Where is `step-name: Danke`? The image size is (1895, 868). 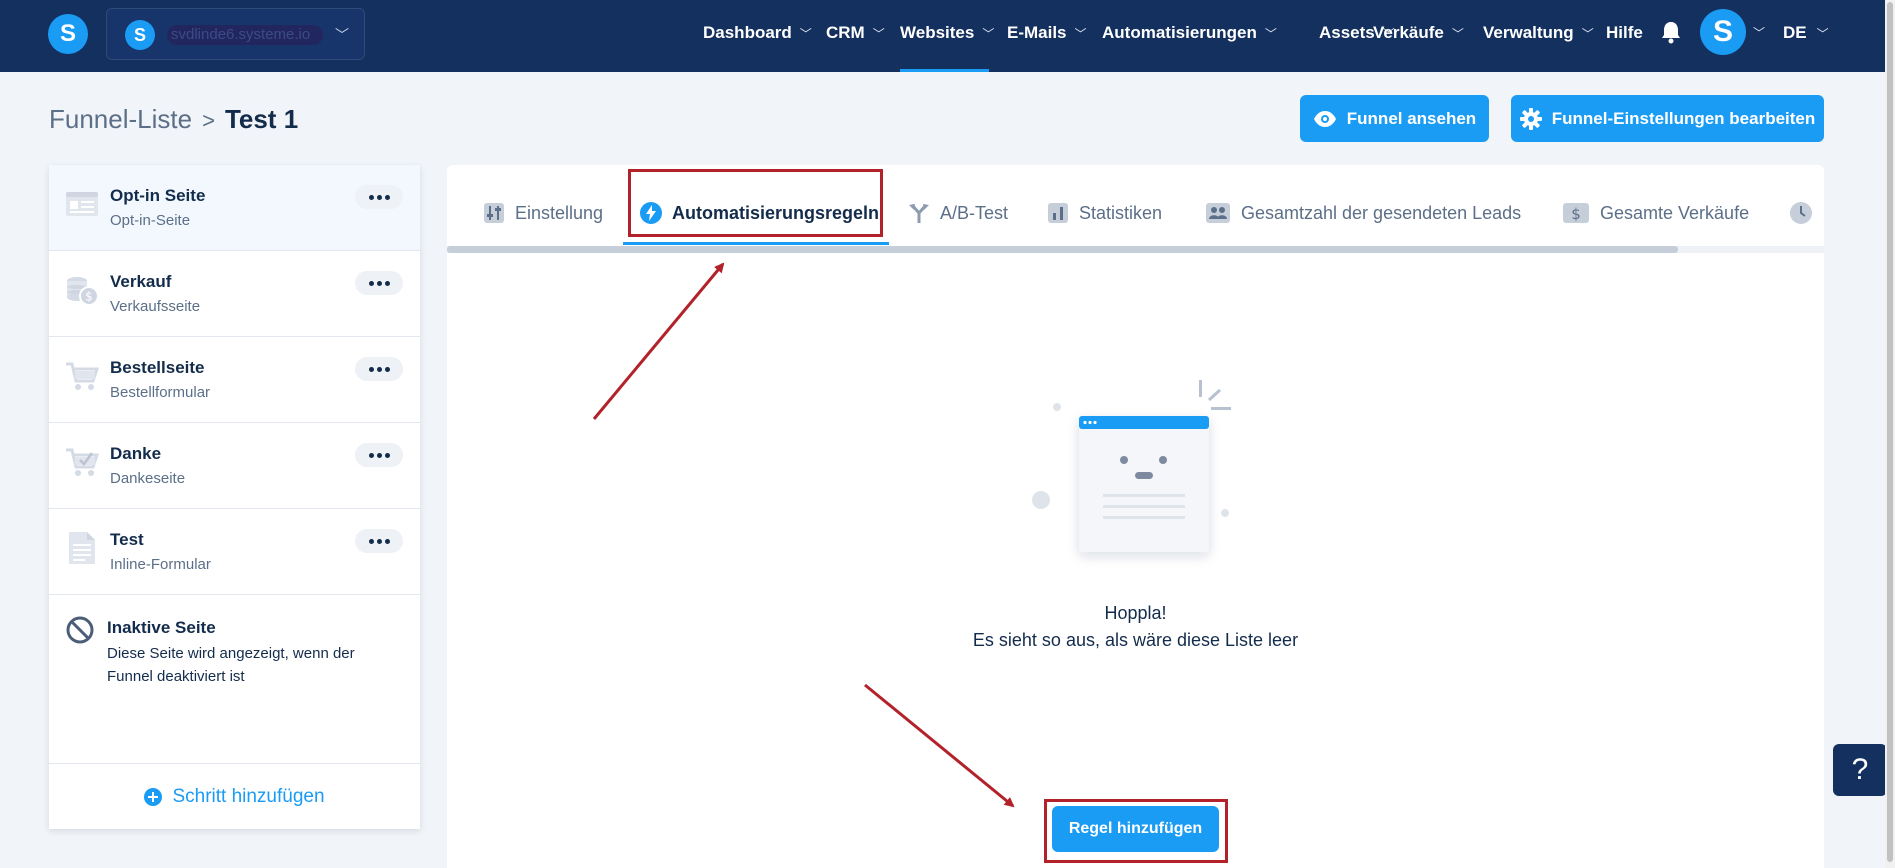
step-name: Danke is located at coordinates (136, 453).